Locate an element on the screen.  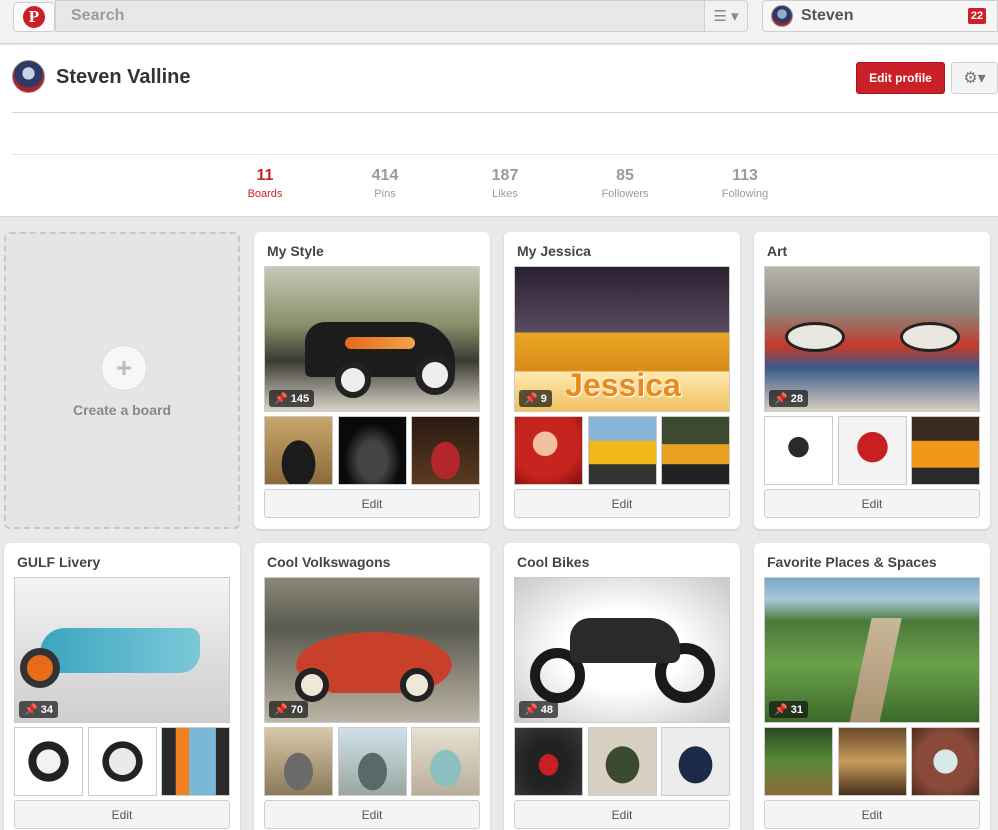
board-title: My Jessica is located at coordinates (554, 251).